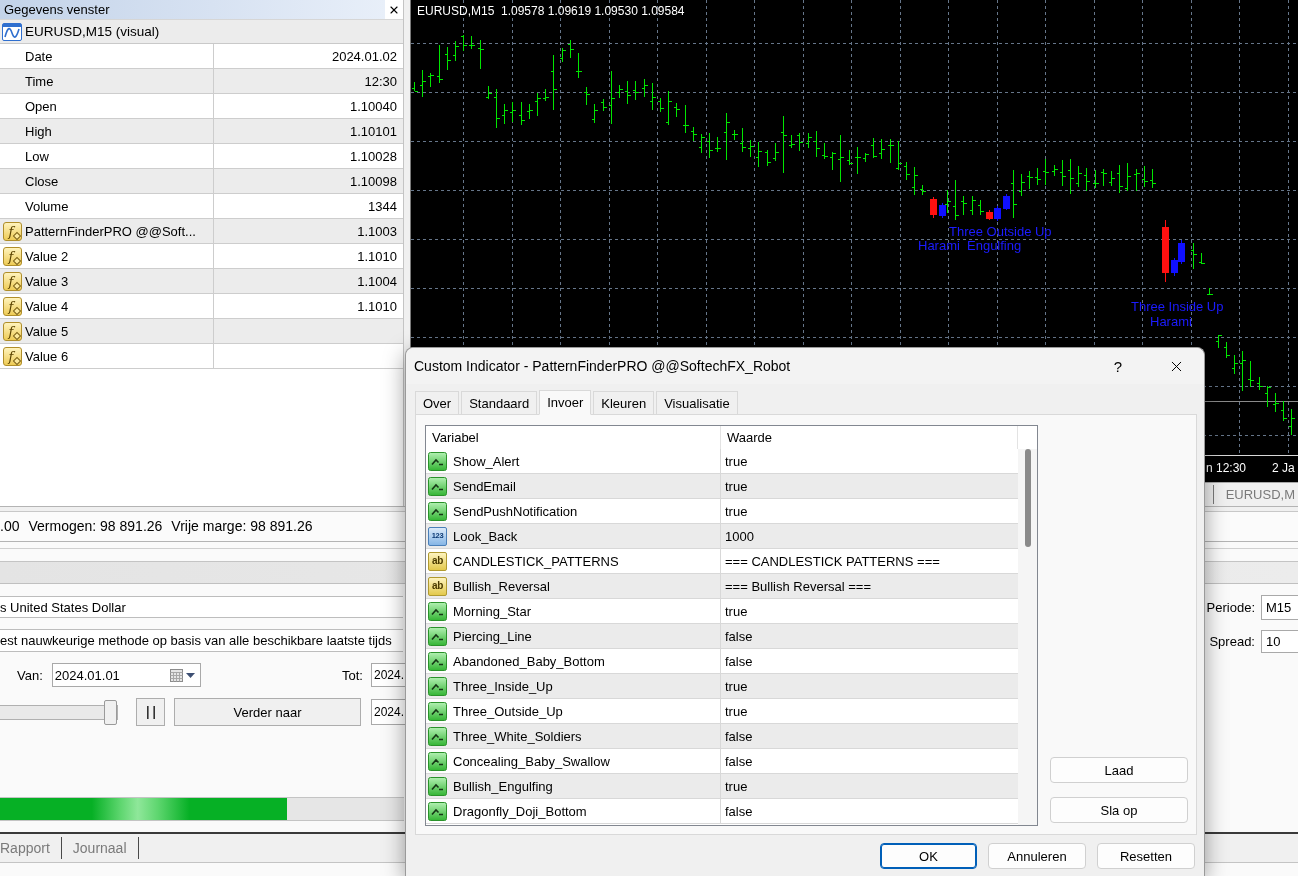  What do you see at coordinates (242, 526) in the screenshot?
I see `account-info: Vrije marge: 98 891.26` at bounding box center [242, 526].